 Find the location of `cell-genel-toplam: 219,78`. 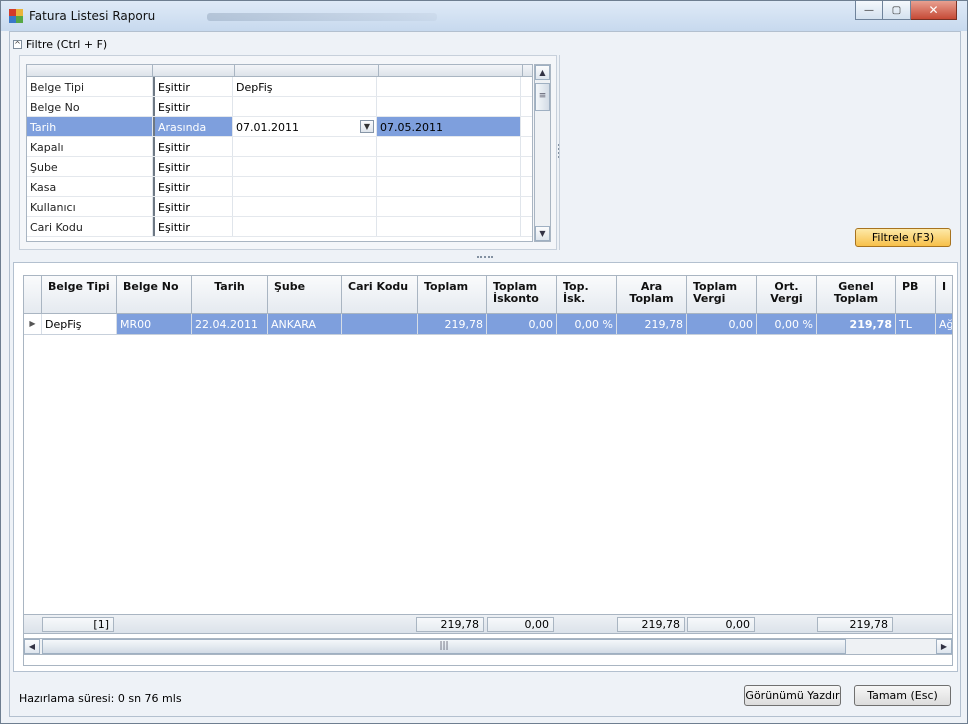

cell-genel-toplam: 219,78 is located at coordinates (856, 324).